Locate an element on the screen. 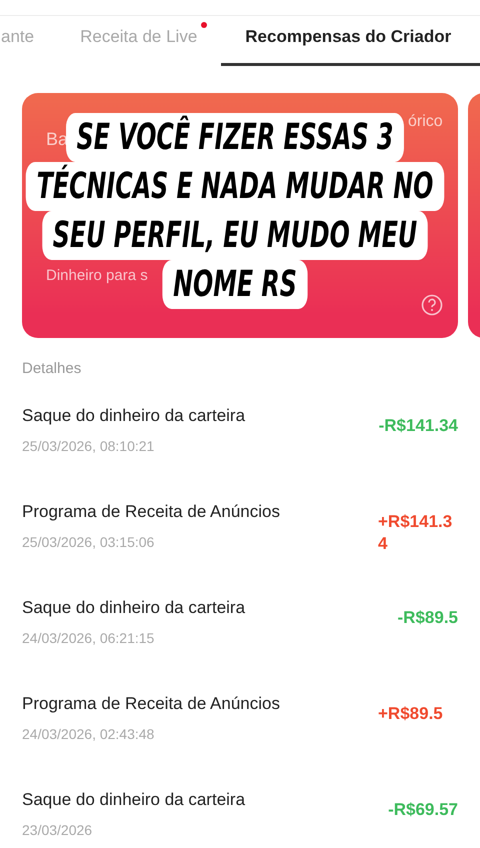 This screenshot has width=480, height=848. transaction-amount: -R$69.57 is located at coordinates (423, 810).